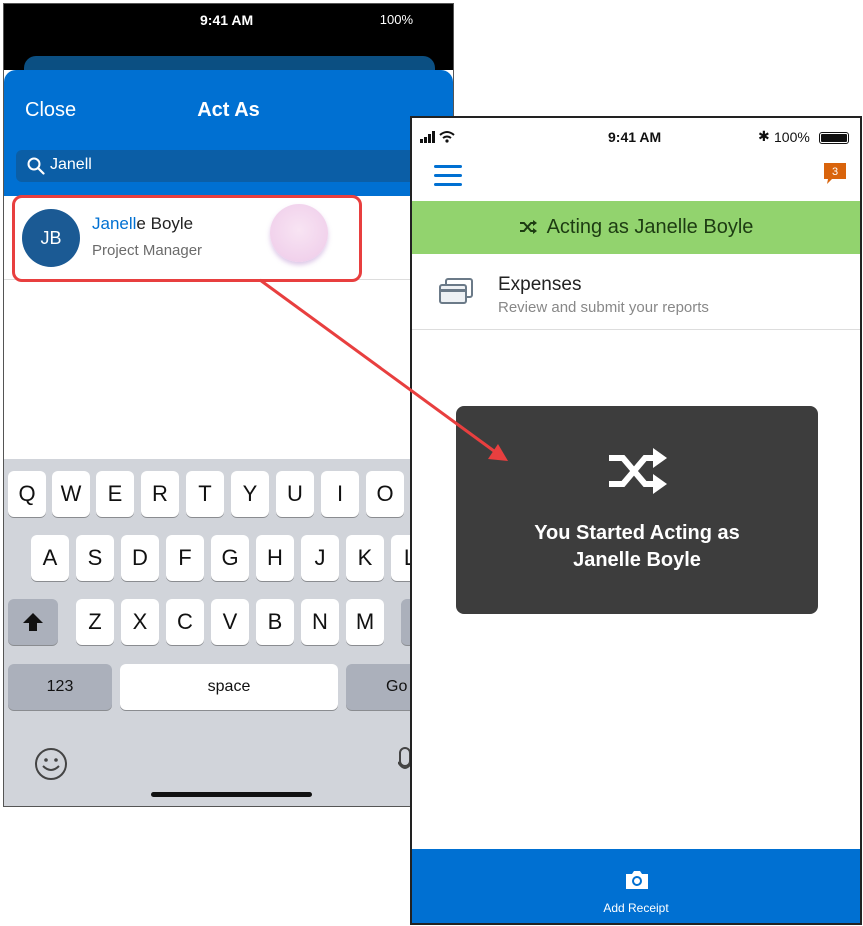 The height and width of the screenshot is (926, 863). What do you see at coordinates (185, 558) in the screenshot?
I see `key-f: F` at bounding box center [185, 558].